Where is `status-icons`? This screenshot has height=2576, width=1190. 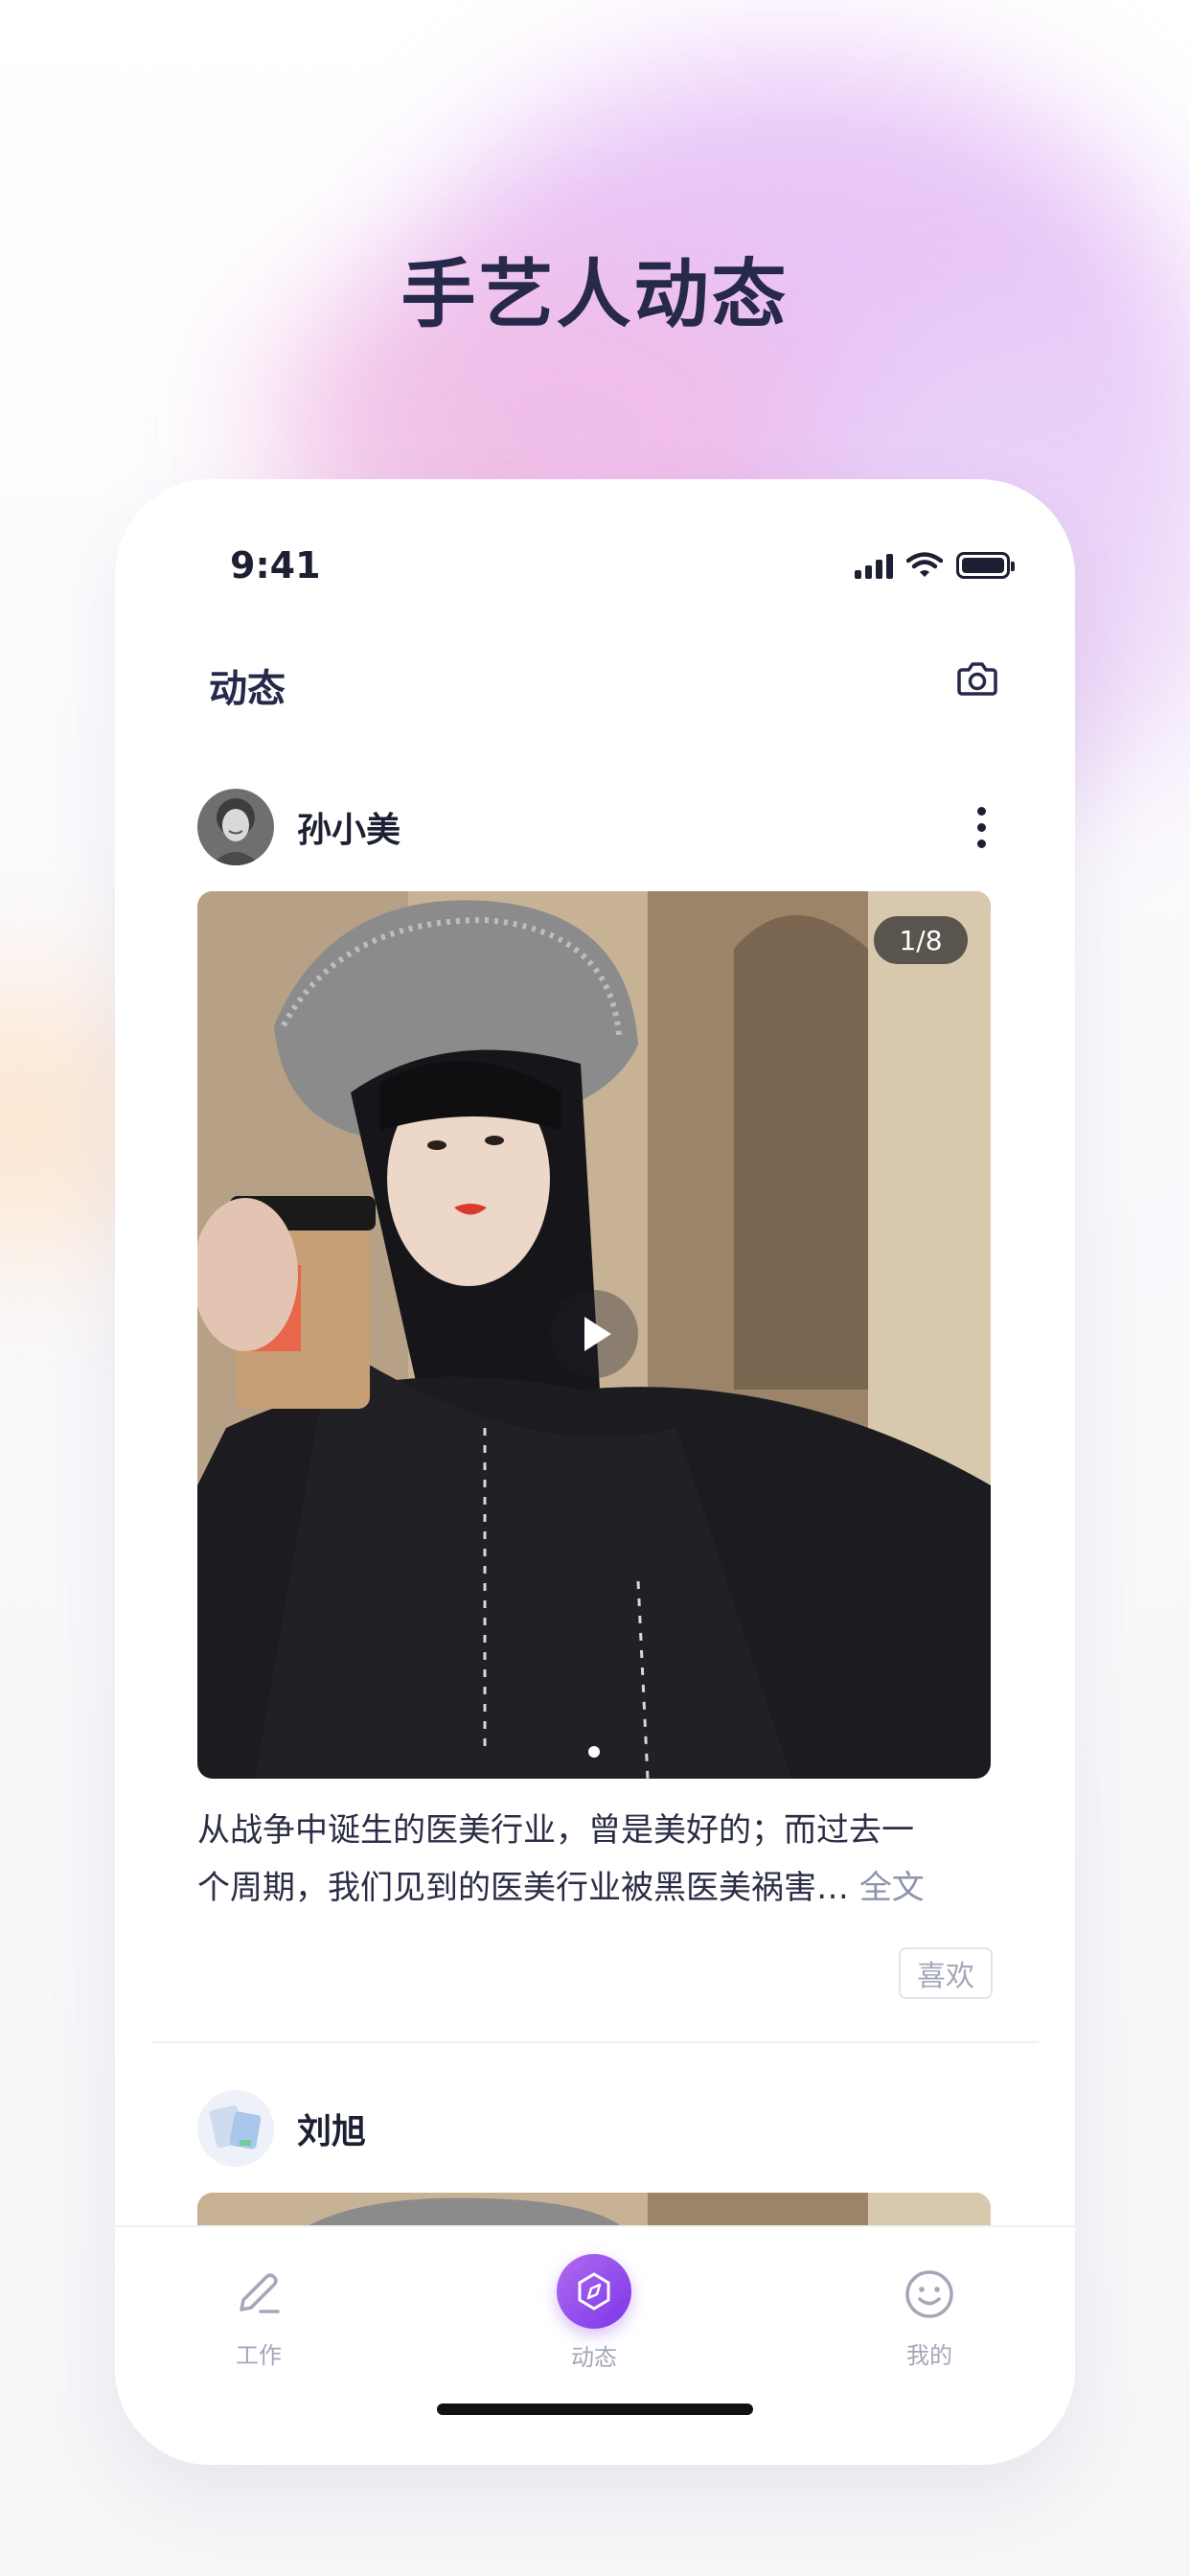
status-icons is located at coordinates (935, 565).